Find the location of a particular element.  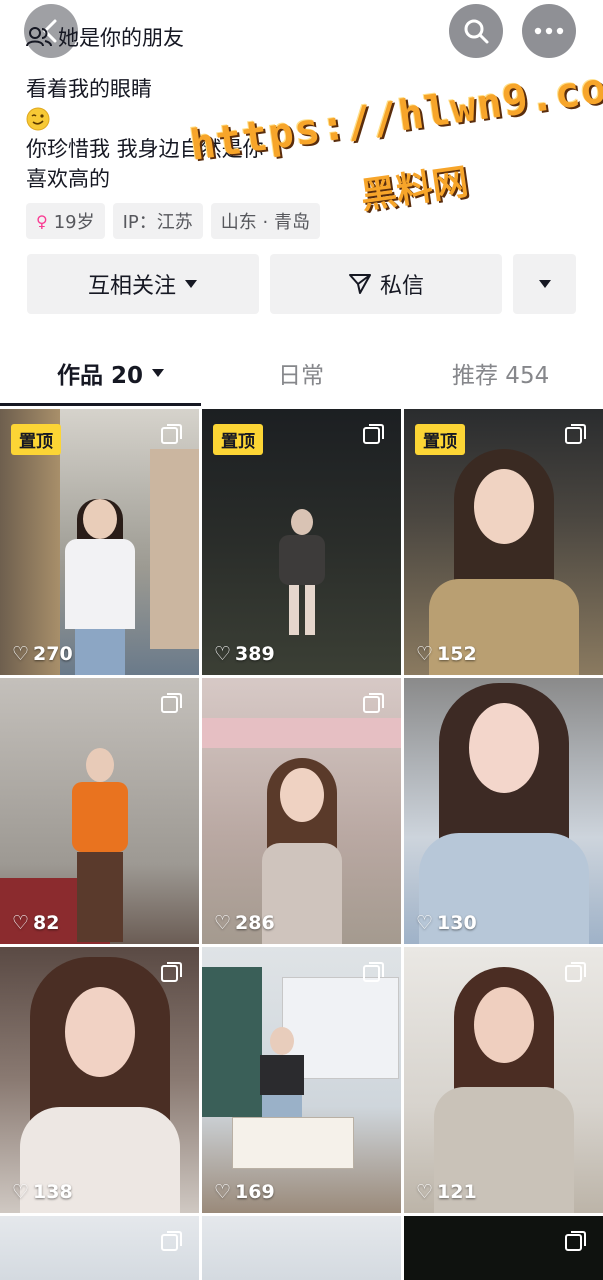

profile-tags: ♀ 19岁 IP：江苏 山东 · 青岛 is located at coordinates (173, 221).